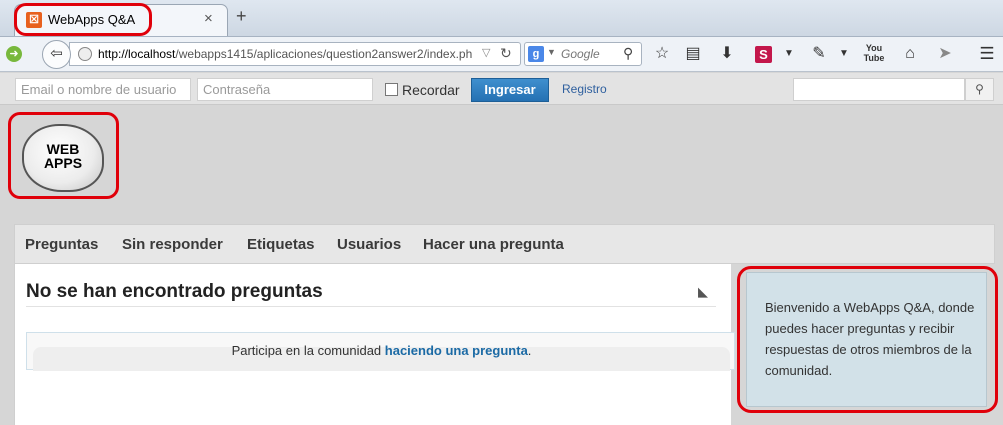 Image resolution: width=1003 pixels, height=425 pixels. What do you see at coordinates (241, 16) in the screenshot?
I see `new-tab-button: +` at bounding box center [241, 16].